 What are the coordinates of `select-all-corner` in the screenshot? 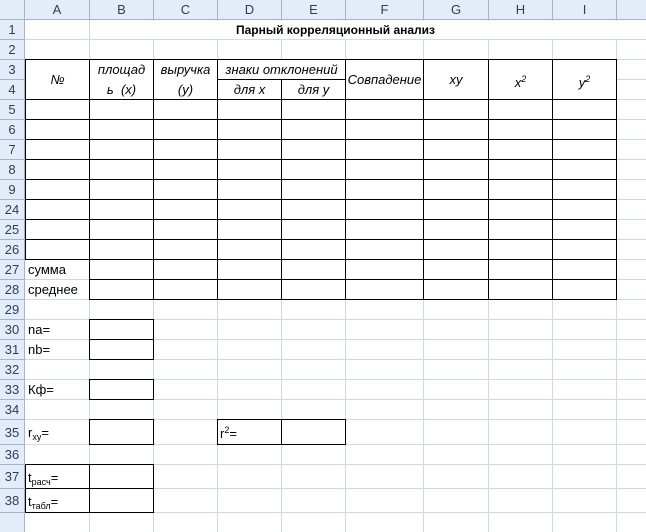 It's located at (12, 10).